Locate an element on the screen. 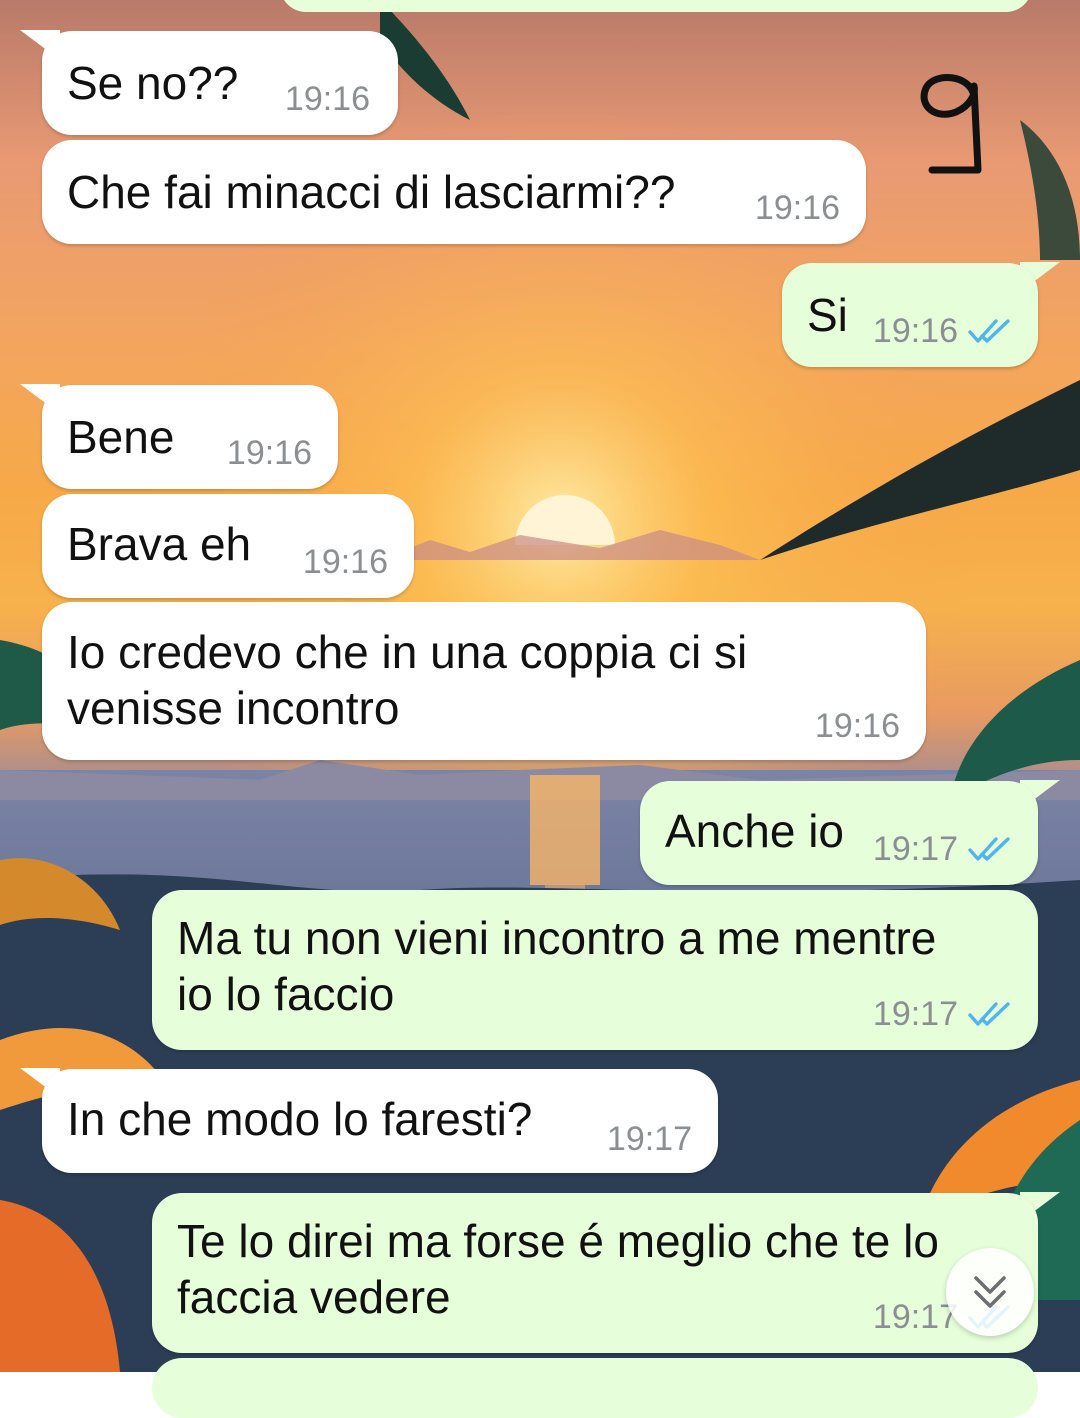 This screenshot has height=1418, width=1080. message-text: Bene is located at coordinates (121, 437).